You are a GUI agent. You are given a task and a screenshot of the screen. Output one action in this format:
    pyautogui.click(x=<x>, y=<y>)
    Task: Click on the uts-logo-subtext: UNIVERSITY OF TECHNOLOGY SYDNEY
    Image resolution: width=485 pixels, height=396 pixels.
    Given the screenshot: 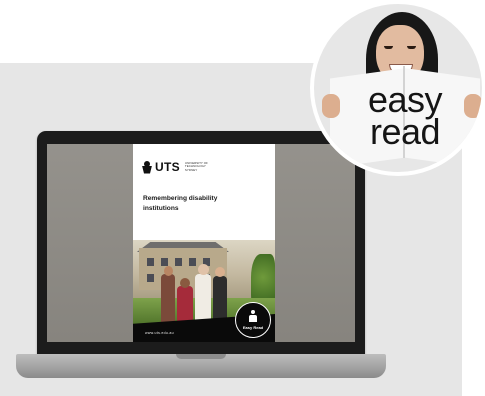 What is the action you would take?
    pyautogui.click(x=196, y=166)
    